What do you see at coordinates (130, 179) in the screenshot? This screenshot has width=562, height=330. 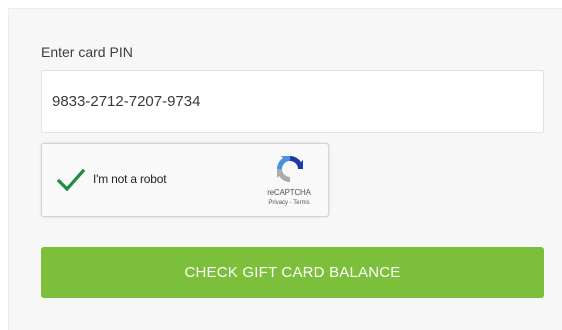 I see `recaptcha-label: I'm not a robot` at bounding box center [130, 179].